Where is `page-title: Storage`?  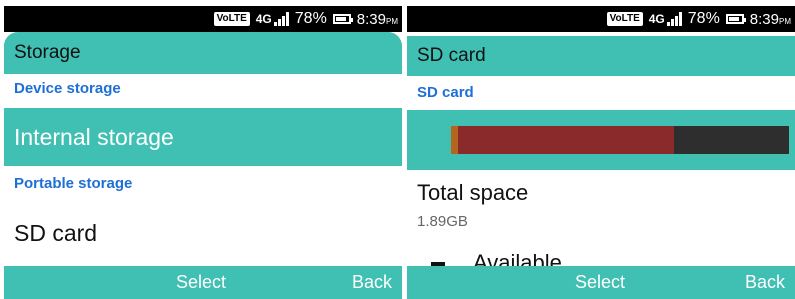
page-title: Storage is located at coordinates (203, 53).